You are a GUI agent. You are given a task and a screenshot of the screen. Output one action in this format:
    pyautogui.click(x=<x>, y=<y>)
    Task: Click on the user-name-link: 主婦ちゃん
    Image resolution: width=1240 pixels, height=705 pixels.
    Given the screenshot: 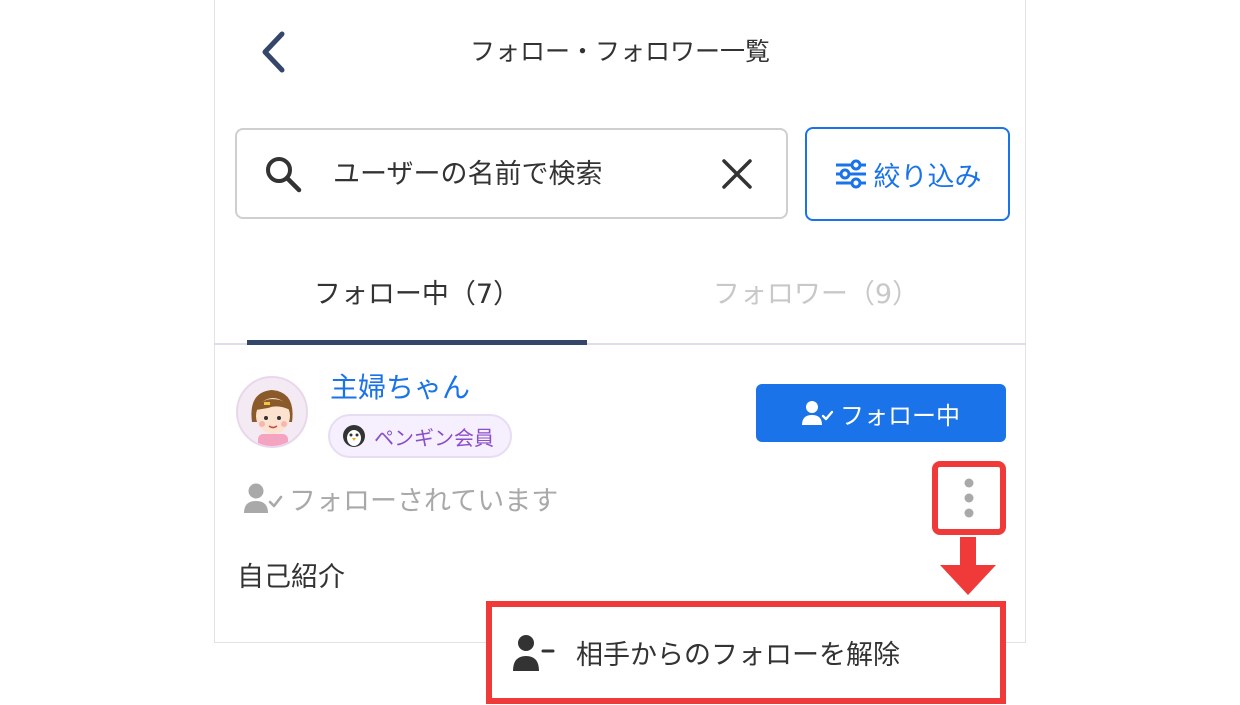 What is the action you would take?
    pyautogui.click(x=400, y=388)
    